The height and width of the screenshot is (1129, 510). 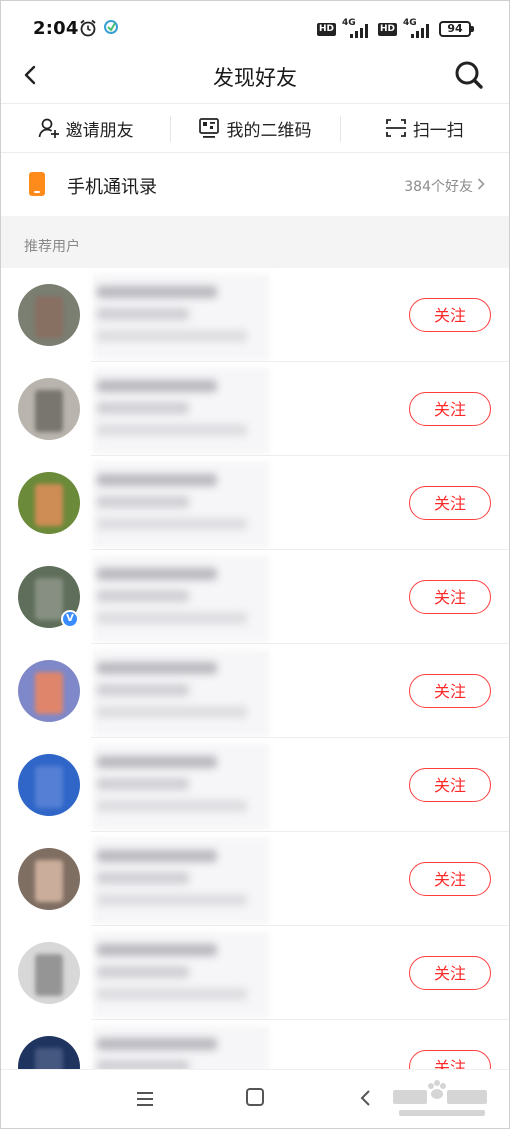 I want to click on menu-icon, so click(x=145, y=1099).